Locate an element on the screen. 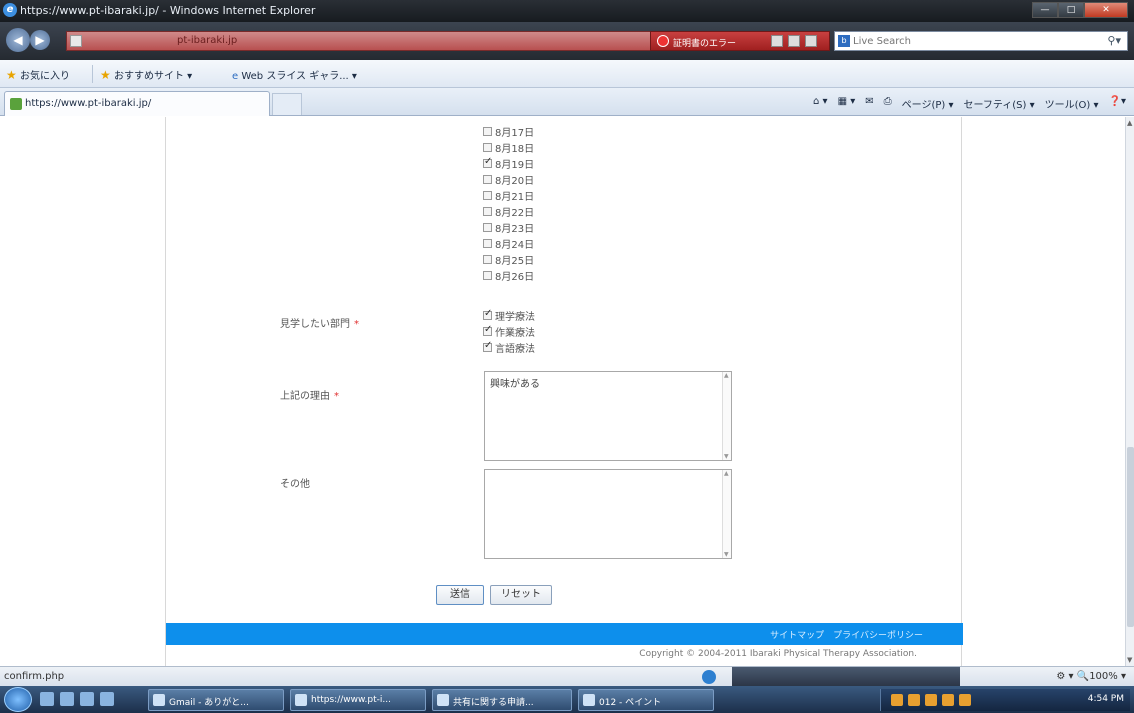 The height and width of the screenshot is (713, 1134). print-button: ⎙ is located at coordinates (888, 103).